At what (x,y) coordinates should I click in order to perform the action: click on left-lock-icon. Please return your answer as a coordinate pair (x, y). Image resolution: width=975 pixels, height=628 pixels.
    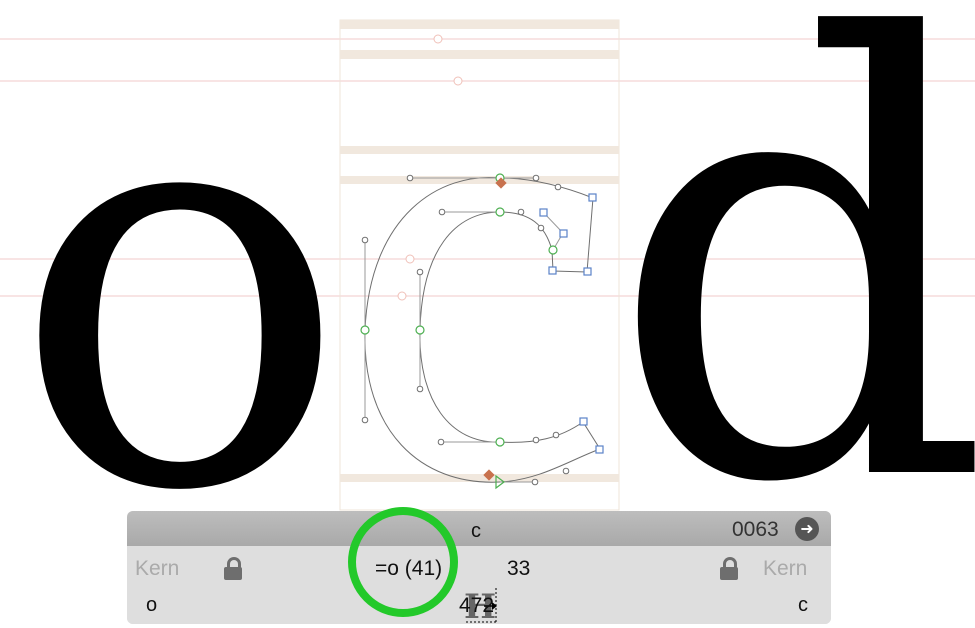
    Looking at the image, I should click on (233, 569).